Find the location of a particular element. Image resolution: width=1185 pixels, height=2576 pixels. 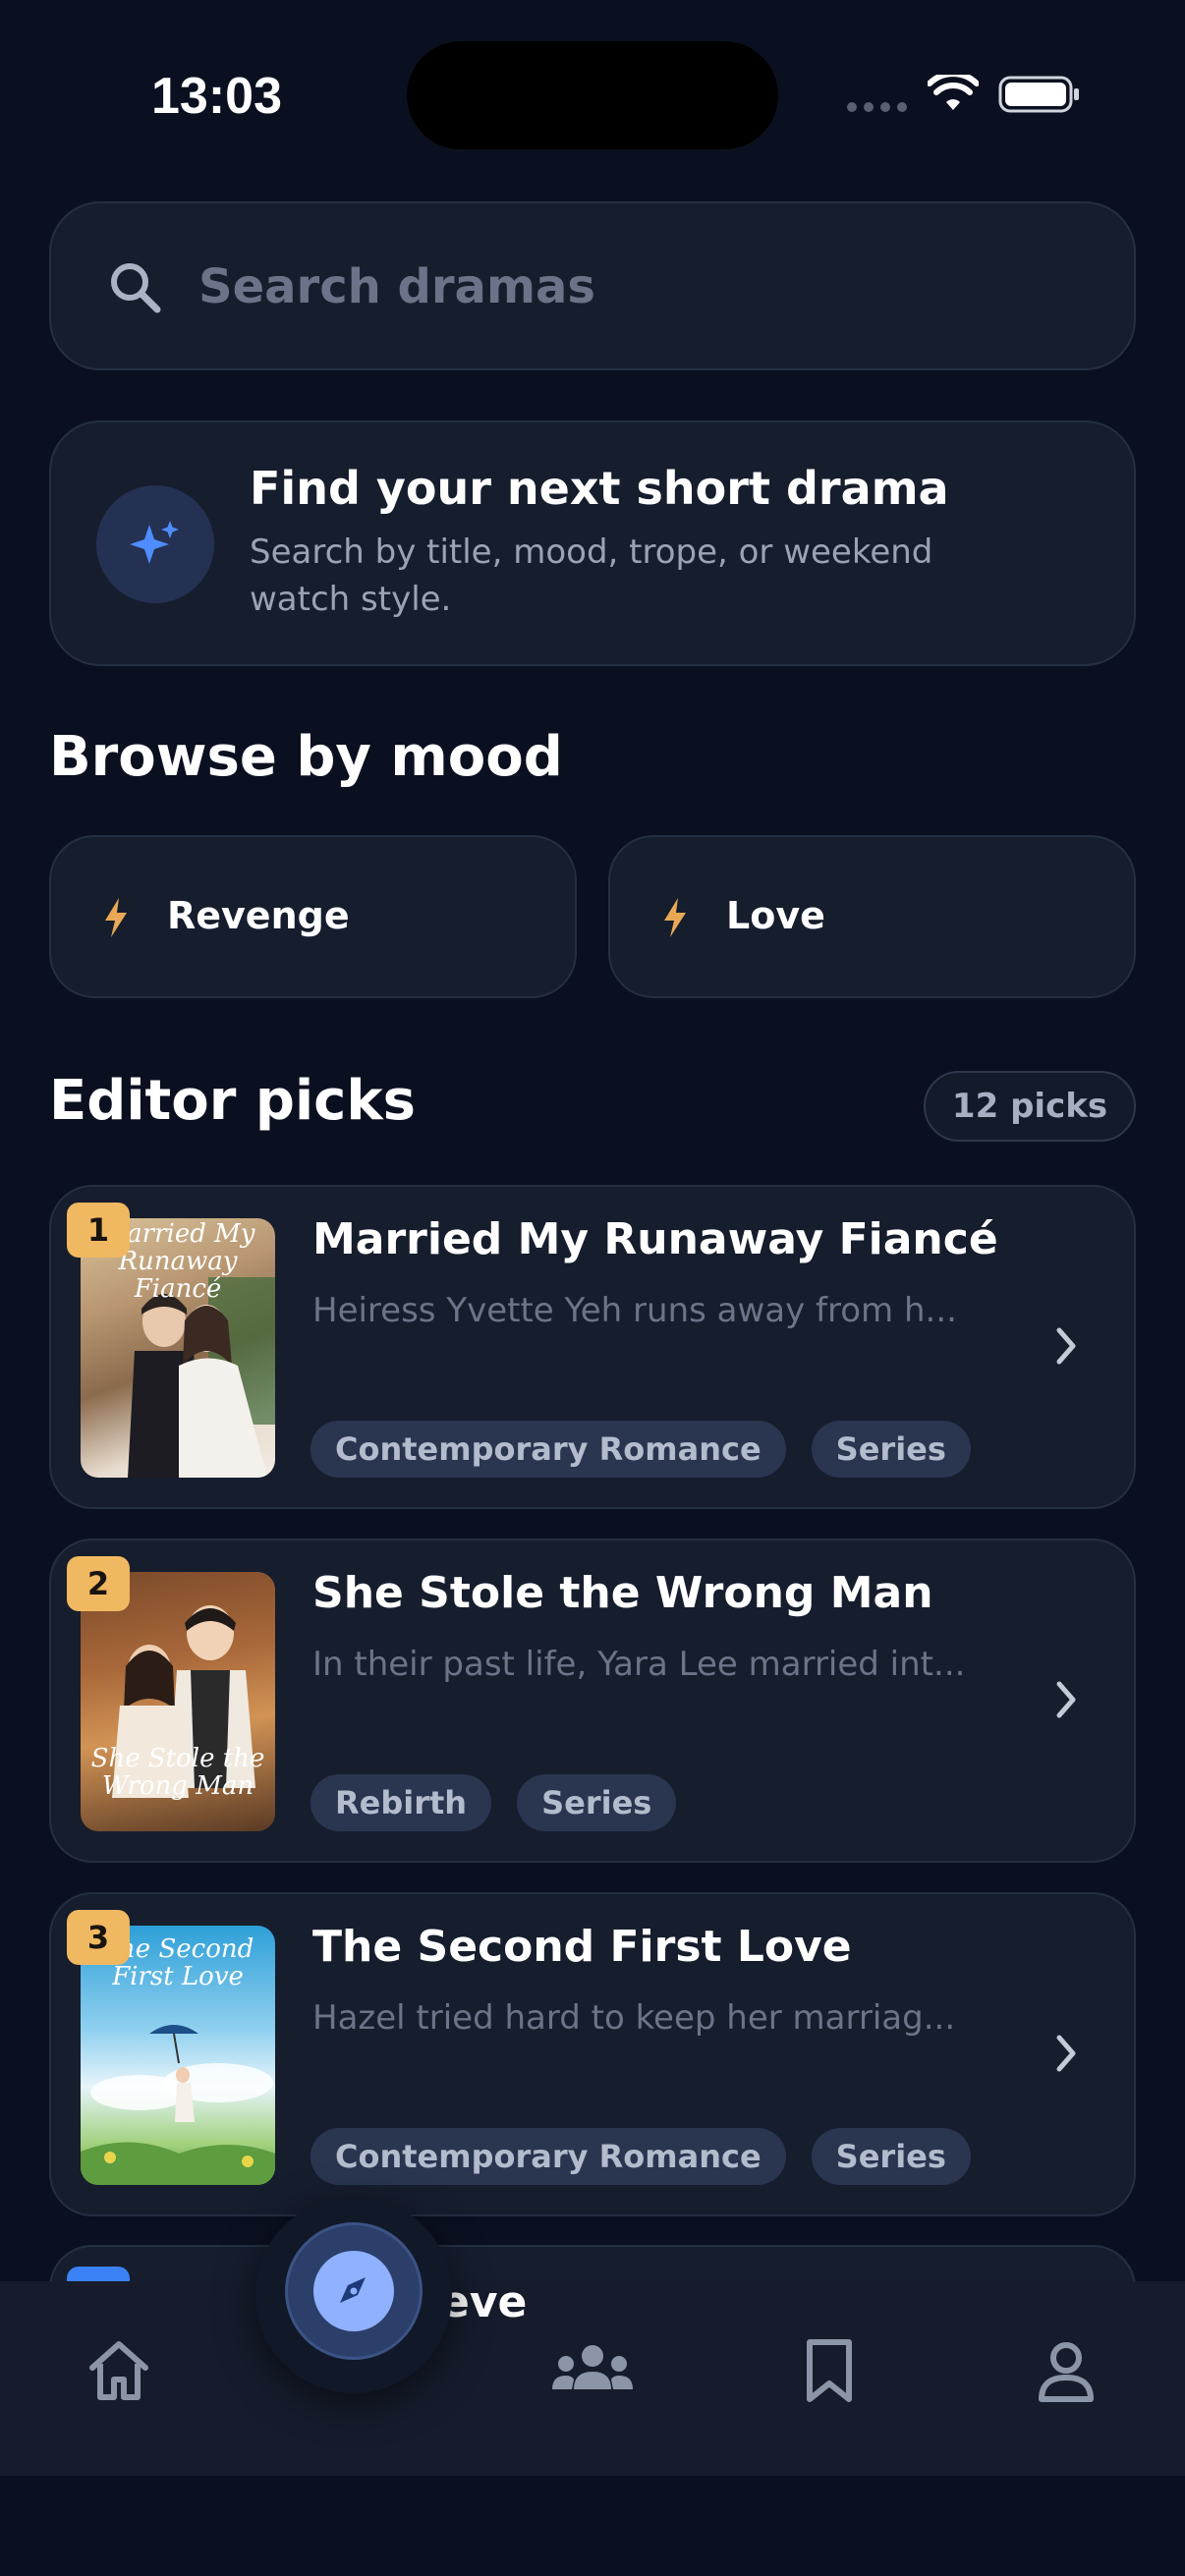

discover-button is located at coordinates (354, 2291).